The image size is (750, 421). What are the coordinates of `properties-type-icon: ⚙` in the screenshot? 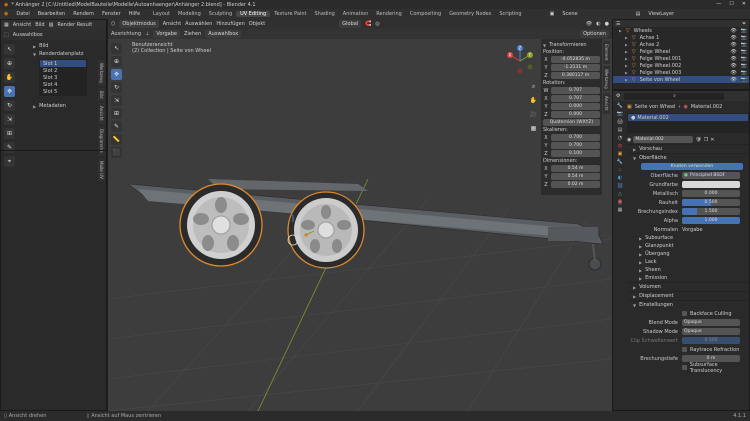 It's located at (618, 96).